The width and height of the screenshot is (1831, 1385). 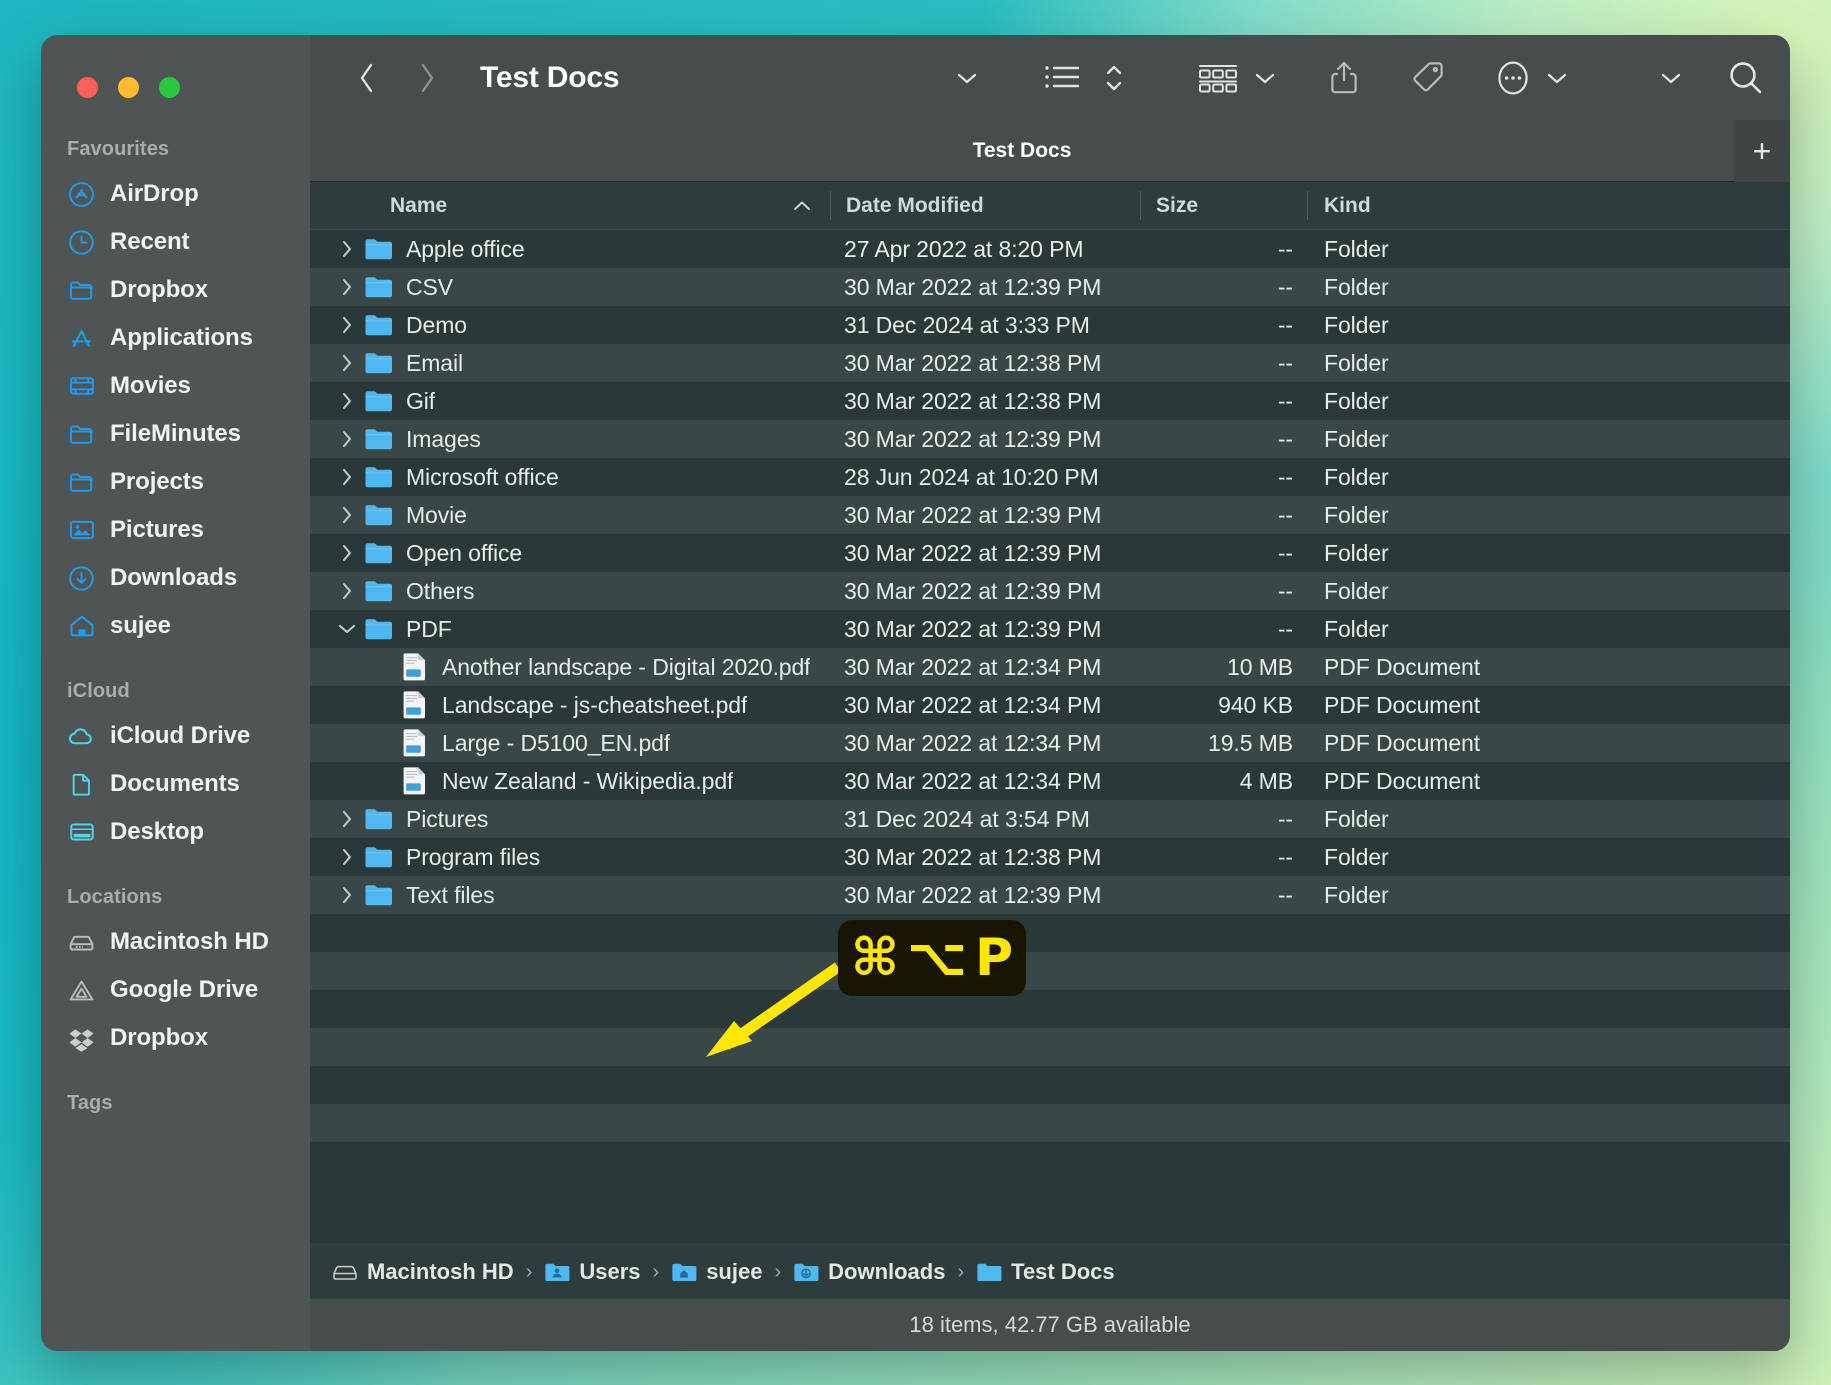 I want to click on chevron-left-icon, so click(x=367, y=78).